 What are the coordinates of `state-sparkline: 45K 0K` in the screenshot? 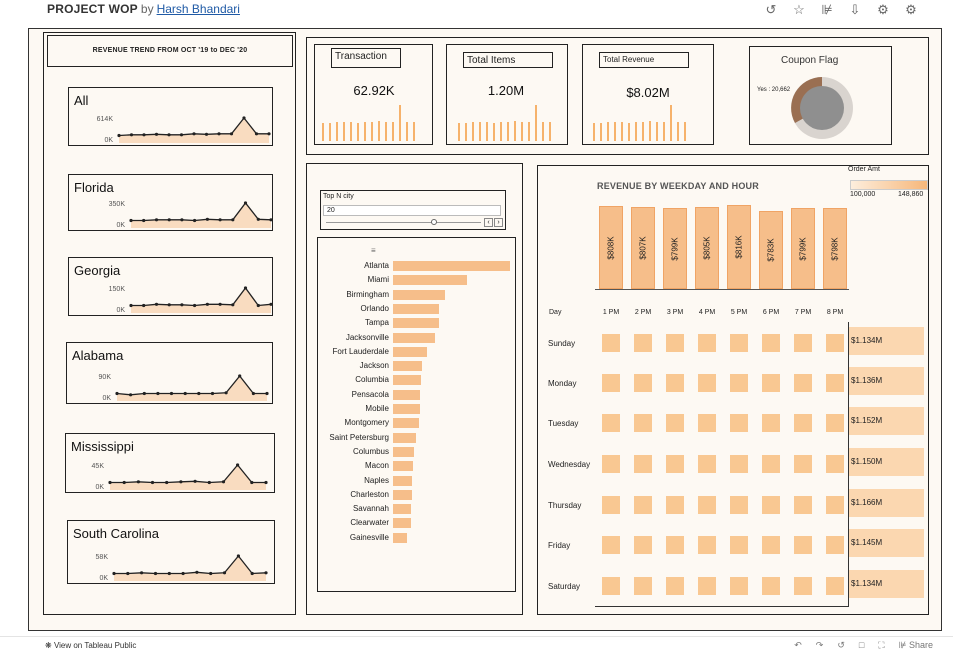 It's located at (171, 464).